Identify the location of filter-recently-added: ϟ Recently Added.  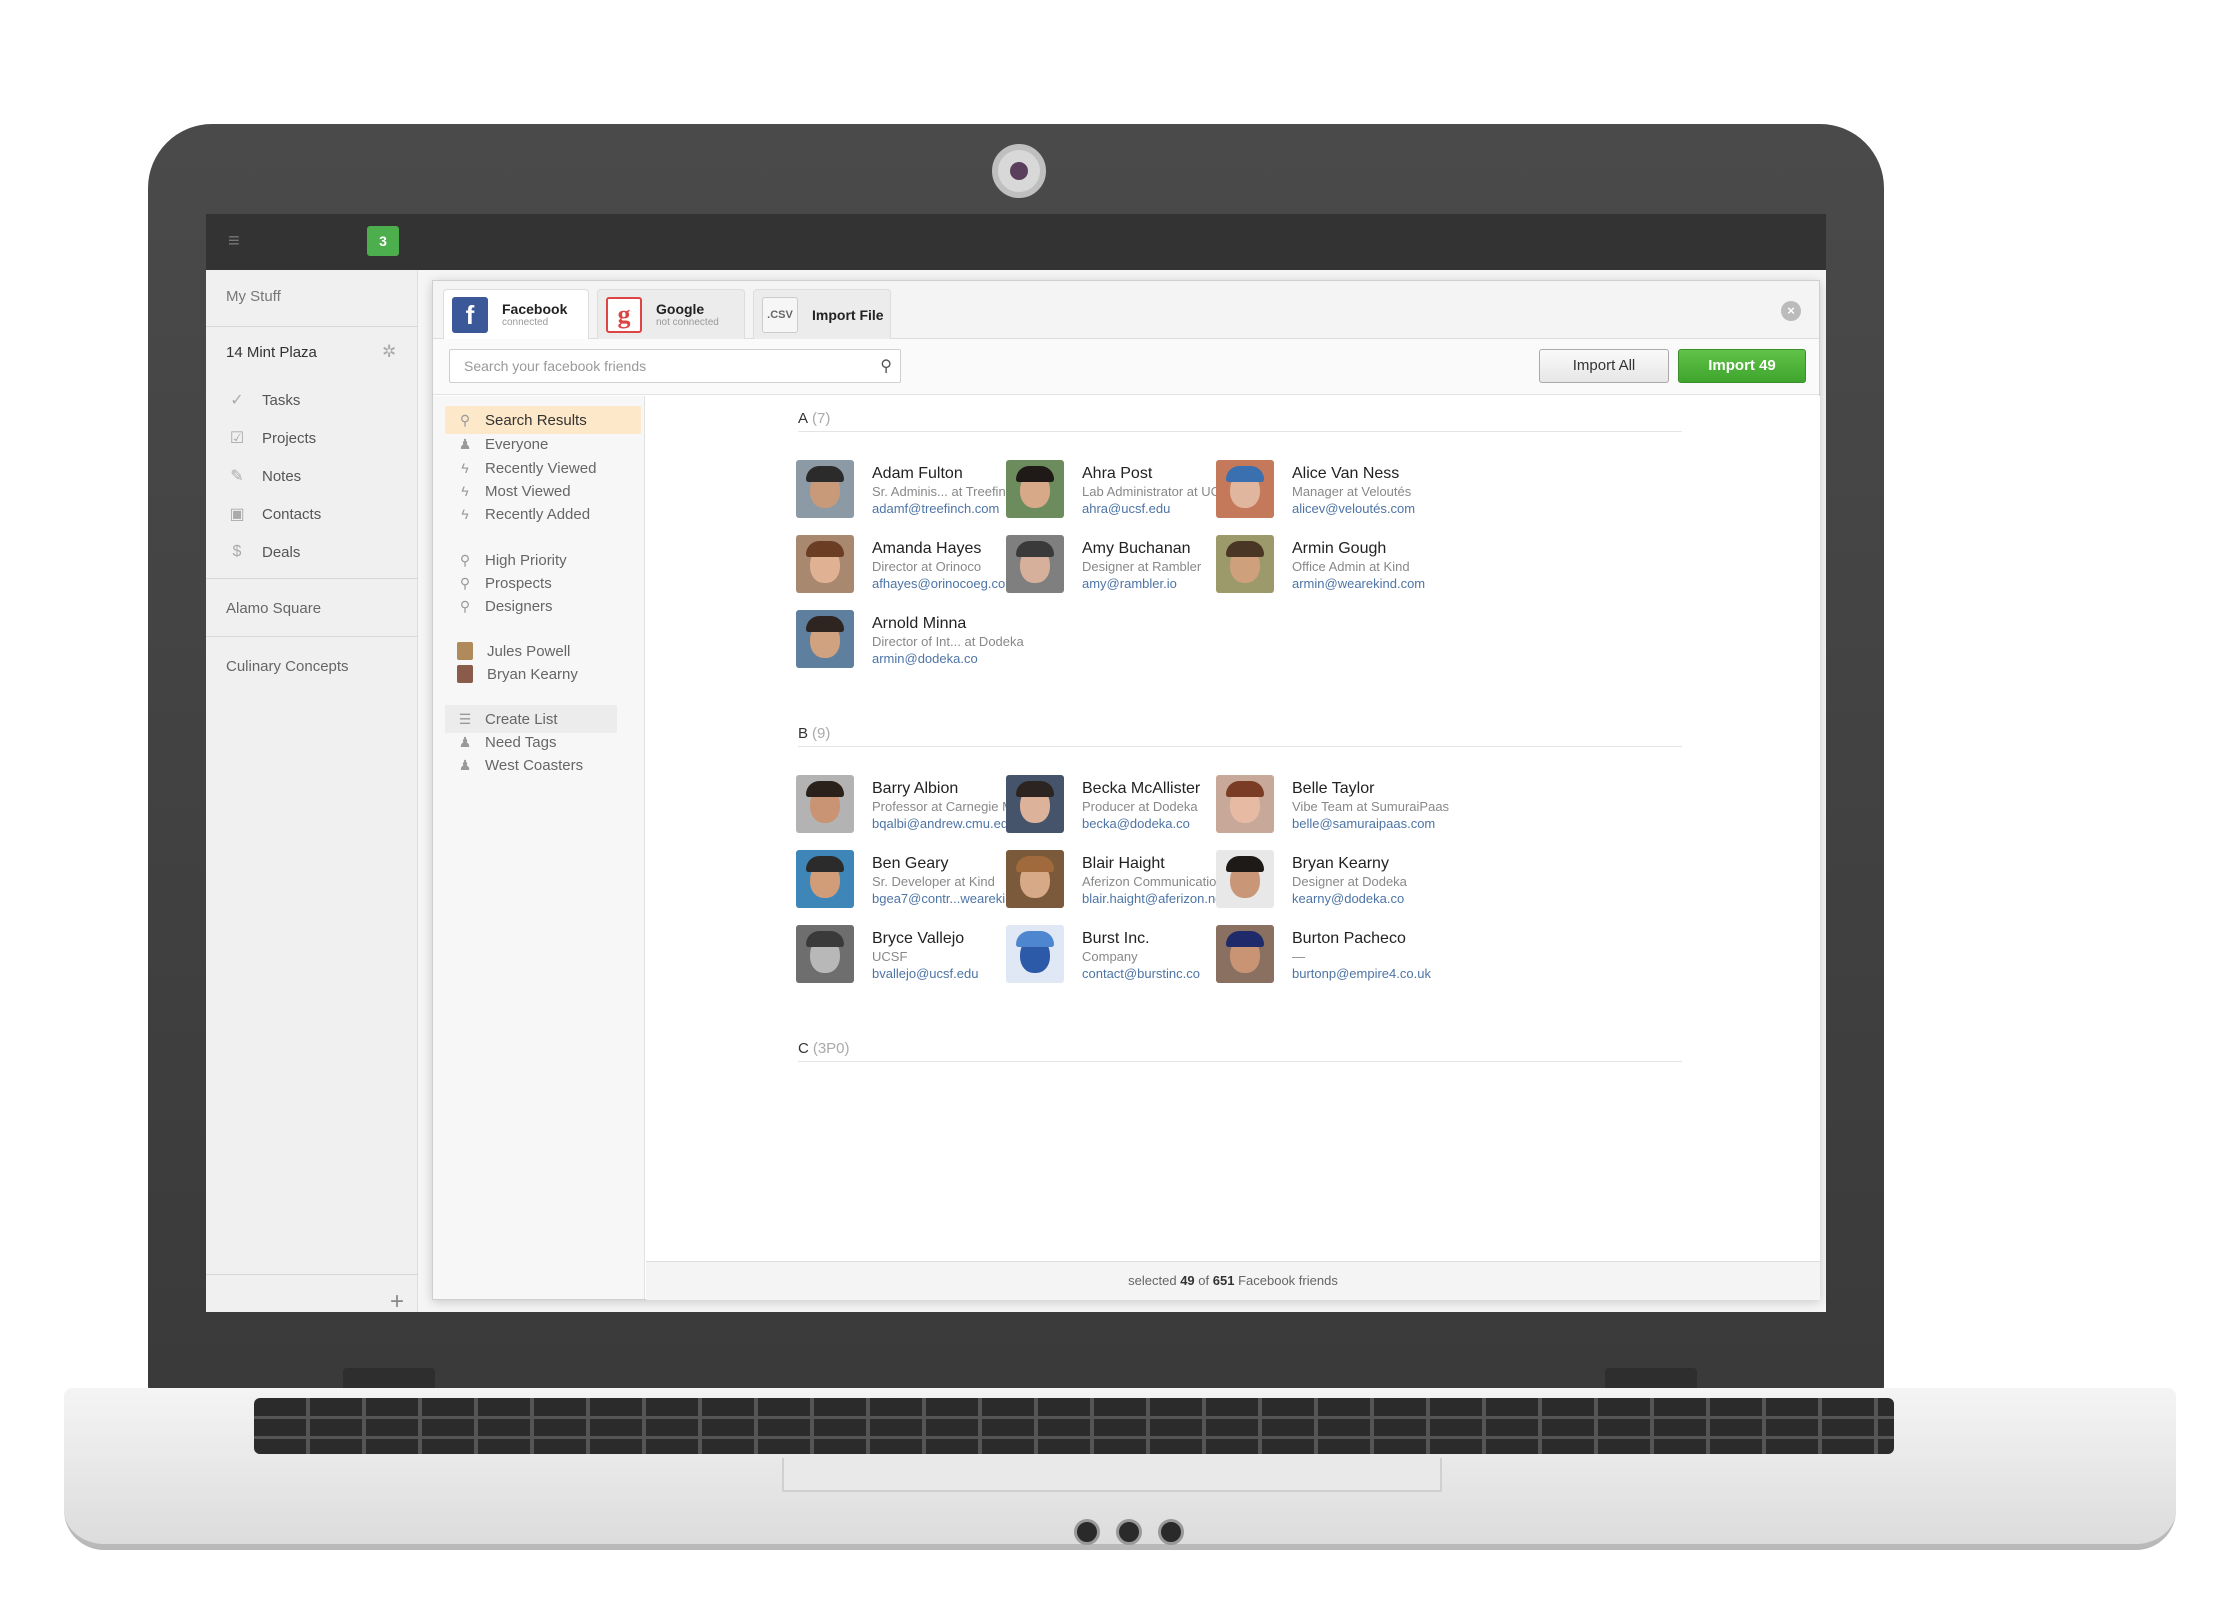
(543, 514).